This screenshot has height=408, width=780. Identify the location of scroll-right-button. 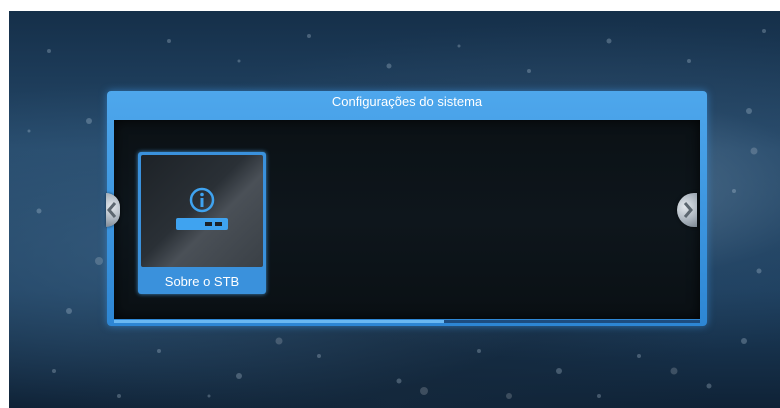
(687, 210).